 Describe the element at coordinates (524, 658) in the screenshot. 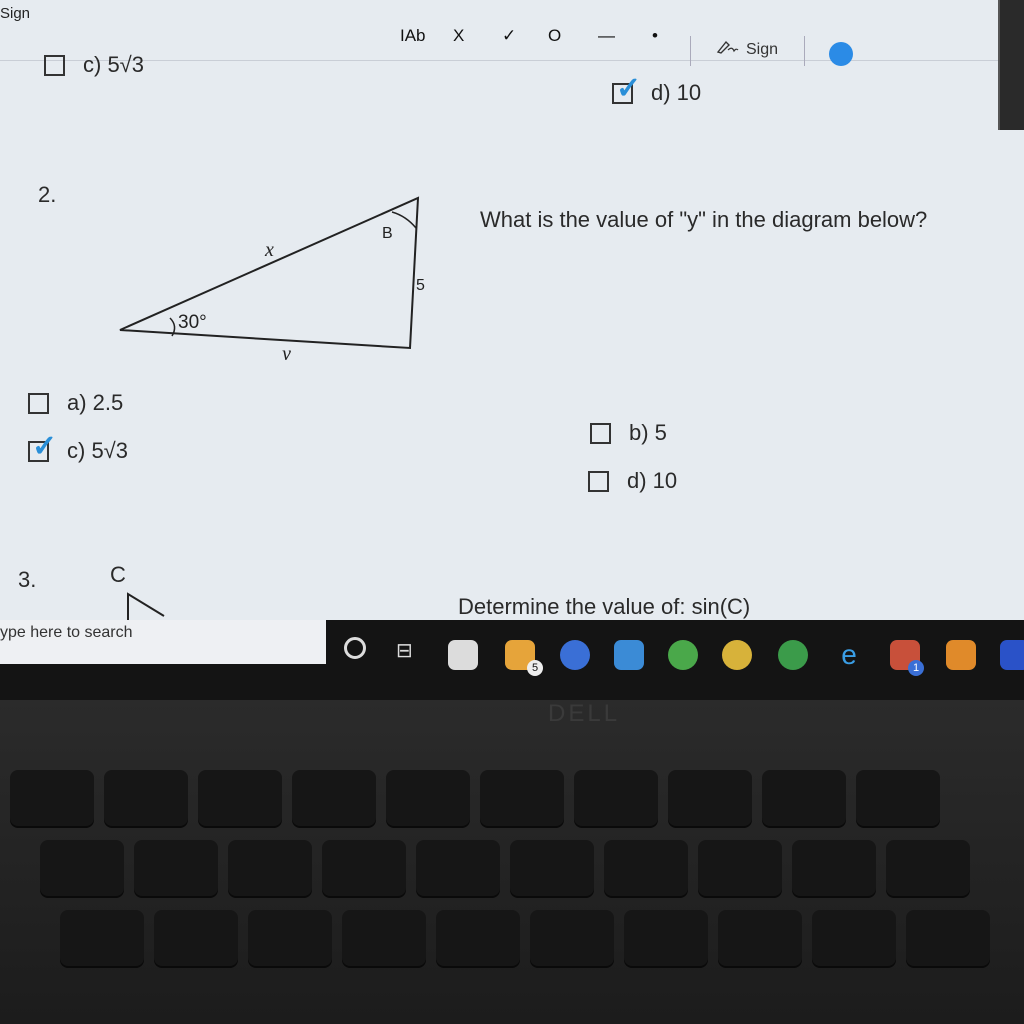

I see `mail-icon: 5` at that location.